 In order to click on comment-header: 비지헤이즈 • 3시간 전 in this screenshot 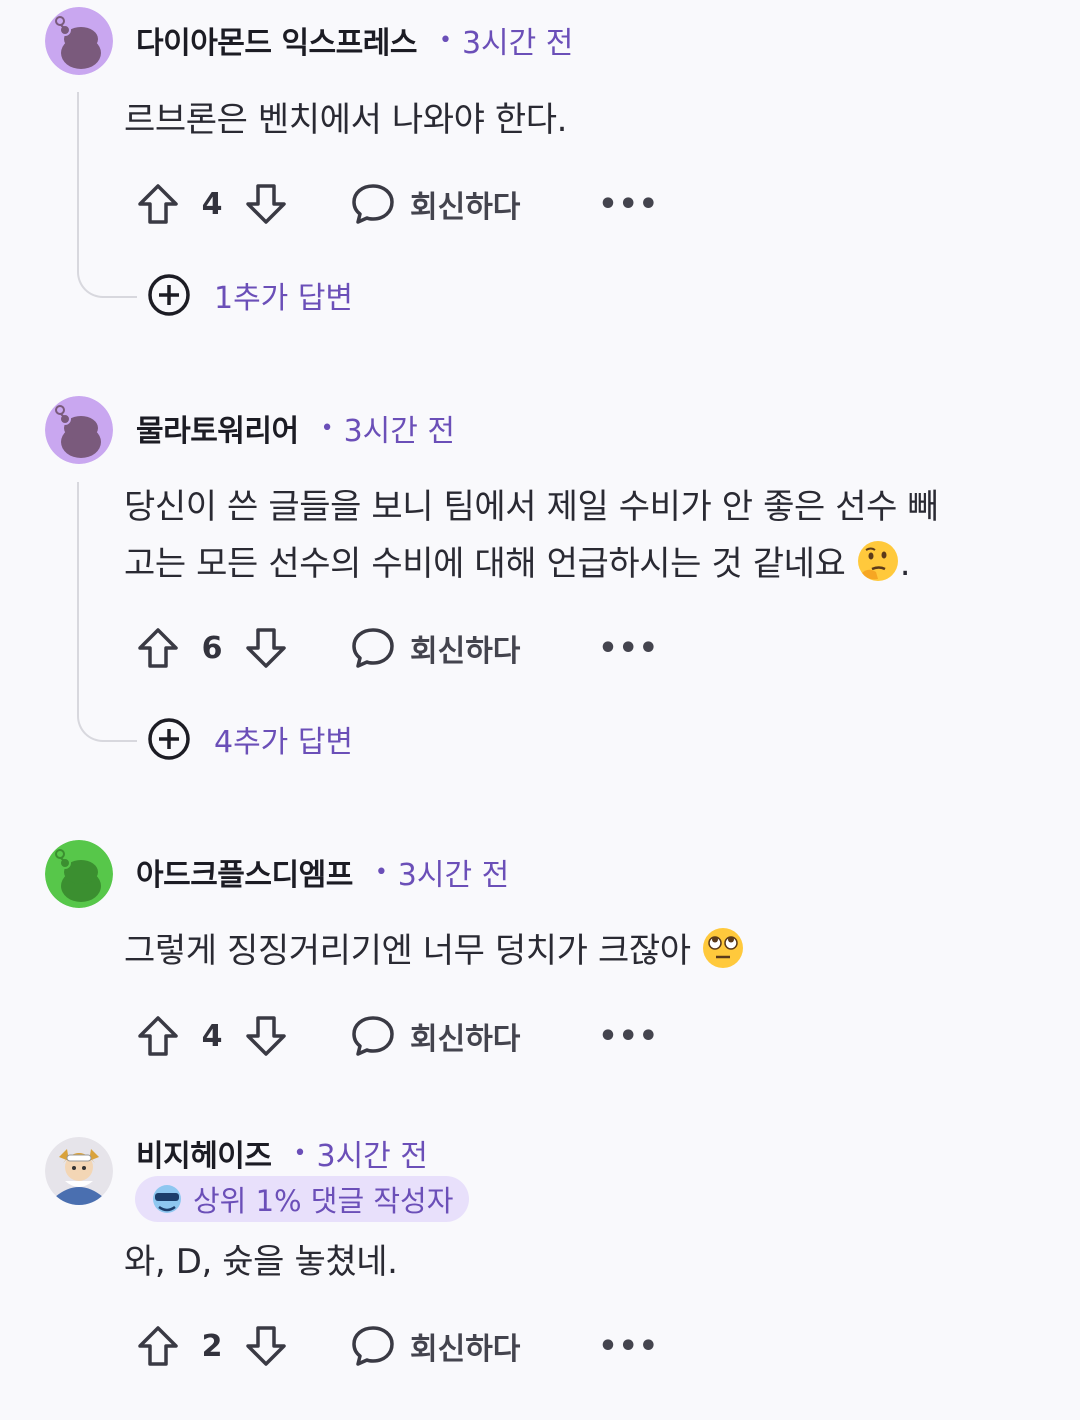, I will do `click(282, 1153)`.